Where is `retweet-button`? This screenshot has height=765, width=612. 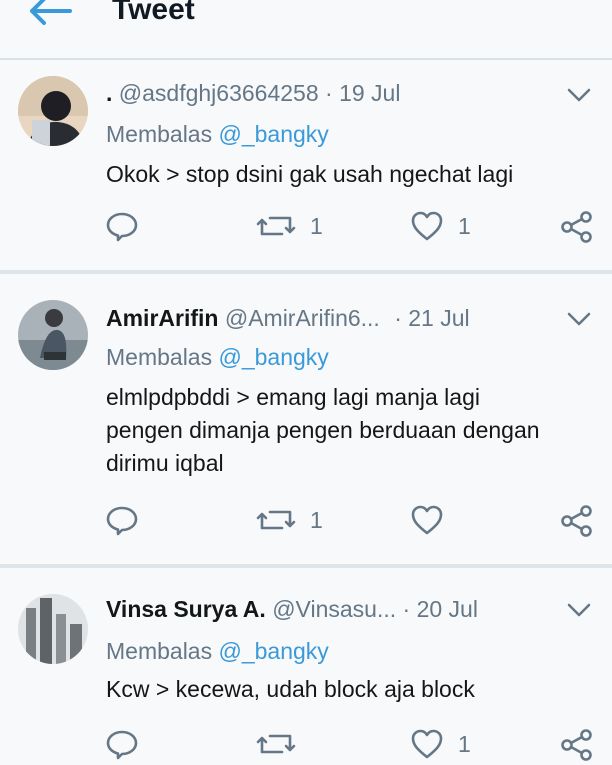 retweet-button is located at coordinates (283, 744).